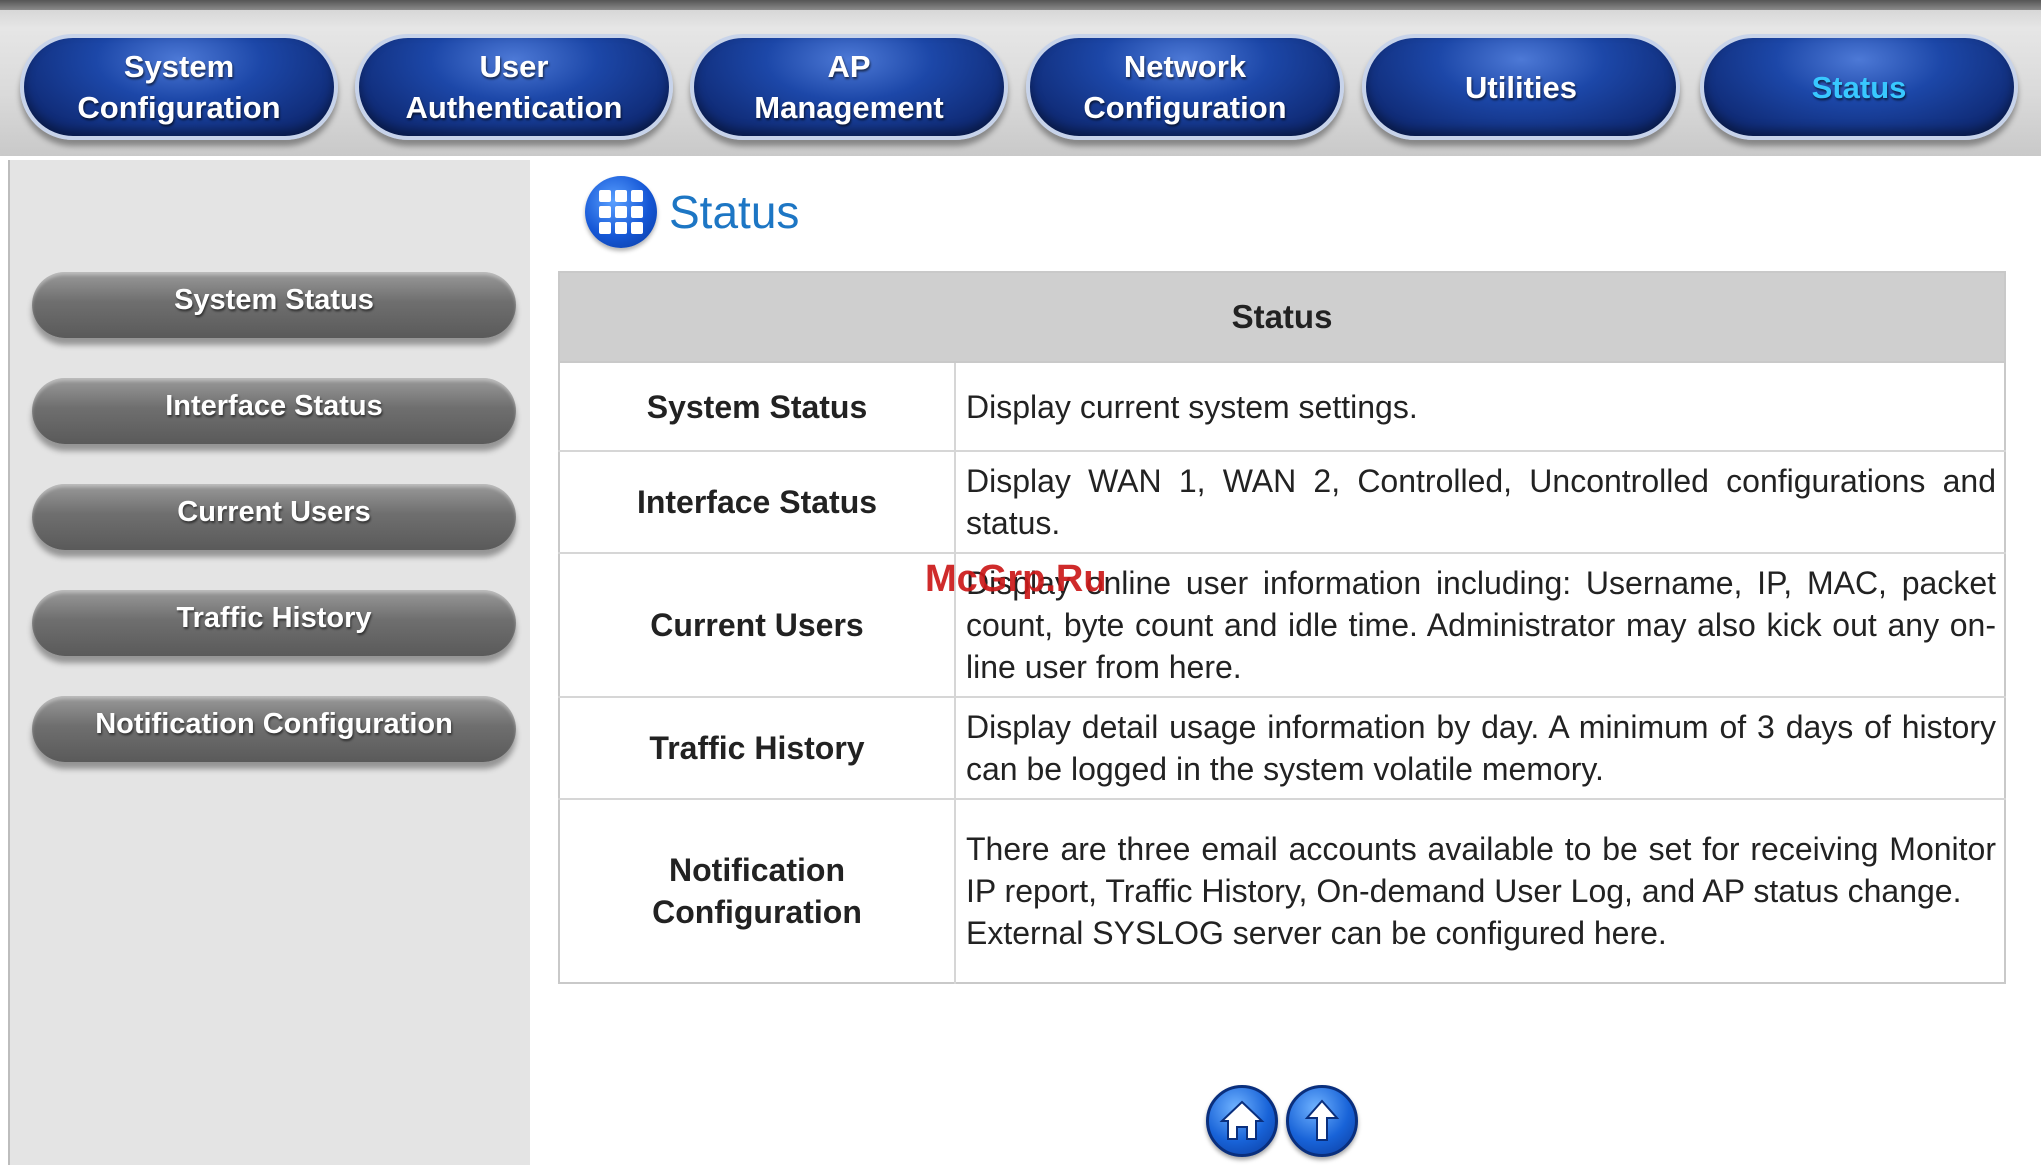 Image resolution: width=2041 pixels, height=1165 pixels. I want to click on back-to-top-button, so click(1322, 1121).